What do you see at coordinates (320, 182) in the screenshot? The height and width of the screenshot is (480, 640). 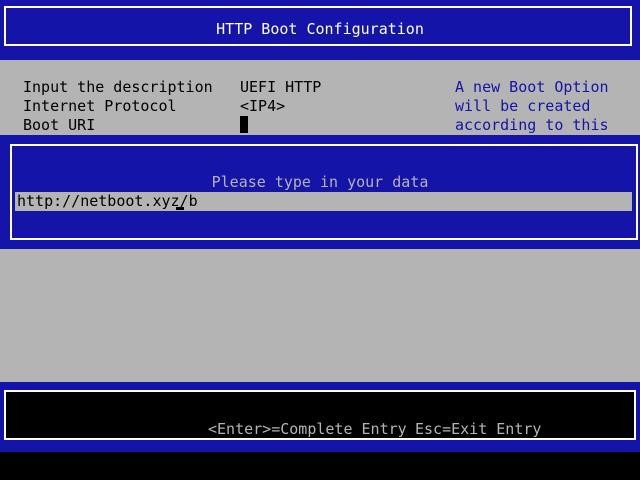 I see `popup-prompt: Please type in your data` at bounding box center [320, 182].